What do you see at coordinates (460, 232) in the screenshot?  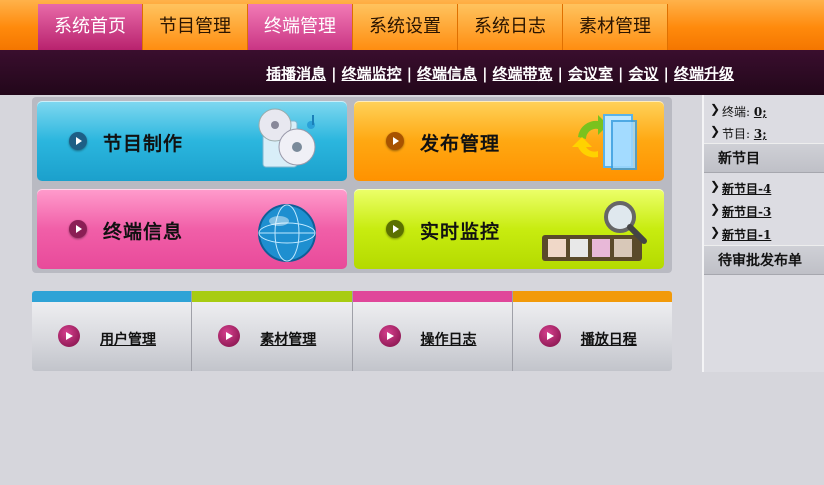 I see `tile-label: 实时监控` at bounding box center [460, 232].